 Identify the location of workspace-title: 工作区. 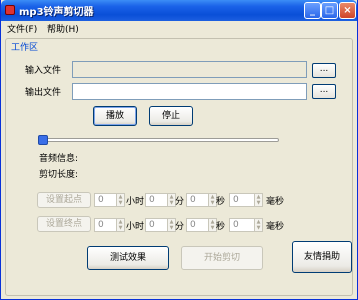
(25, 46).